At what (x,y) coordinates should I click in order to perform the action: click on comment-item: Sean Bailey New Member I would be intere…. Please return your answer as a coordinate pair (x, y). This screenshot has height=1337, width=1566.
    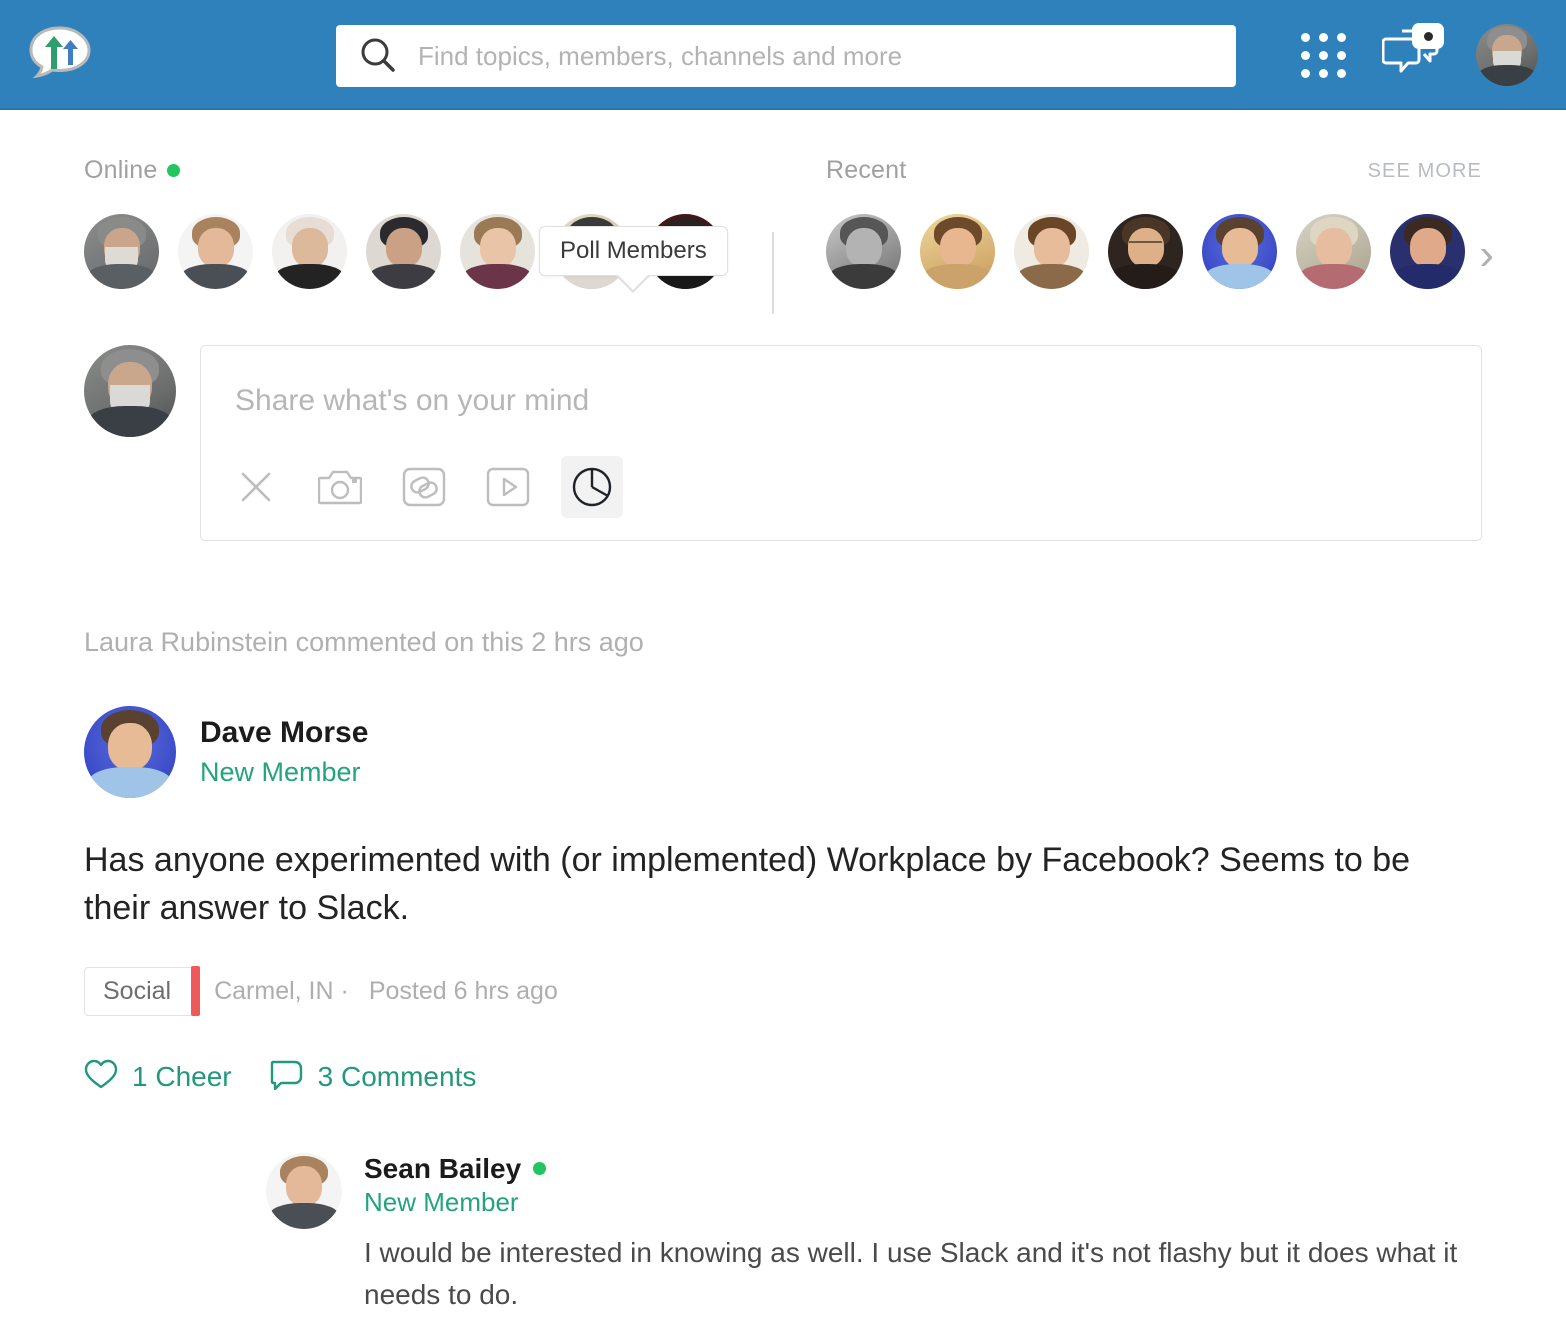
    Looking at the image, I should click on (874, 1234).